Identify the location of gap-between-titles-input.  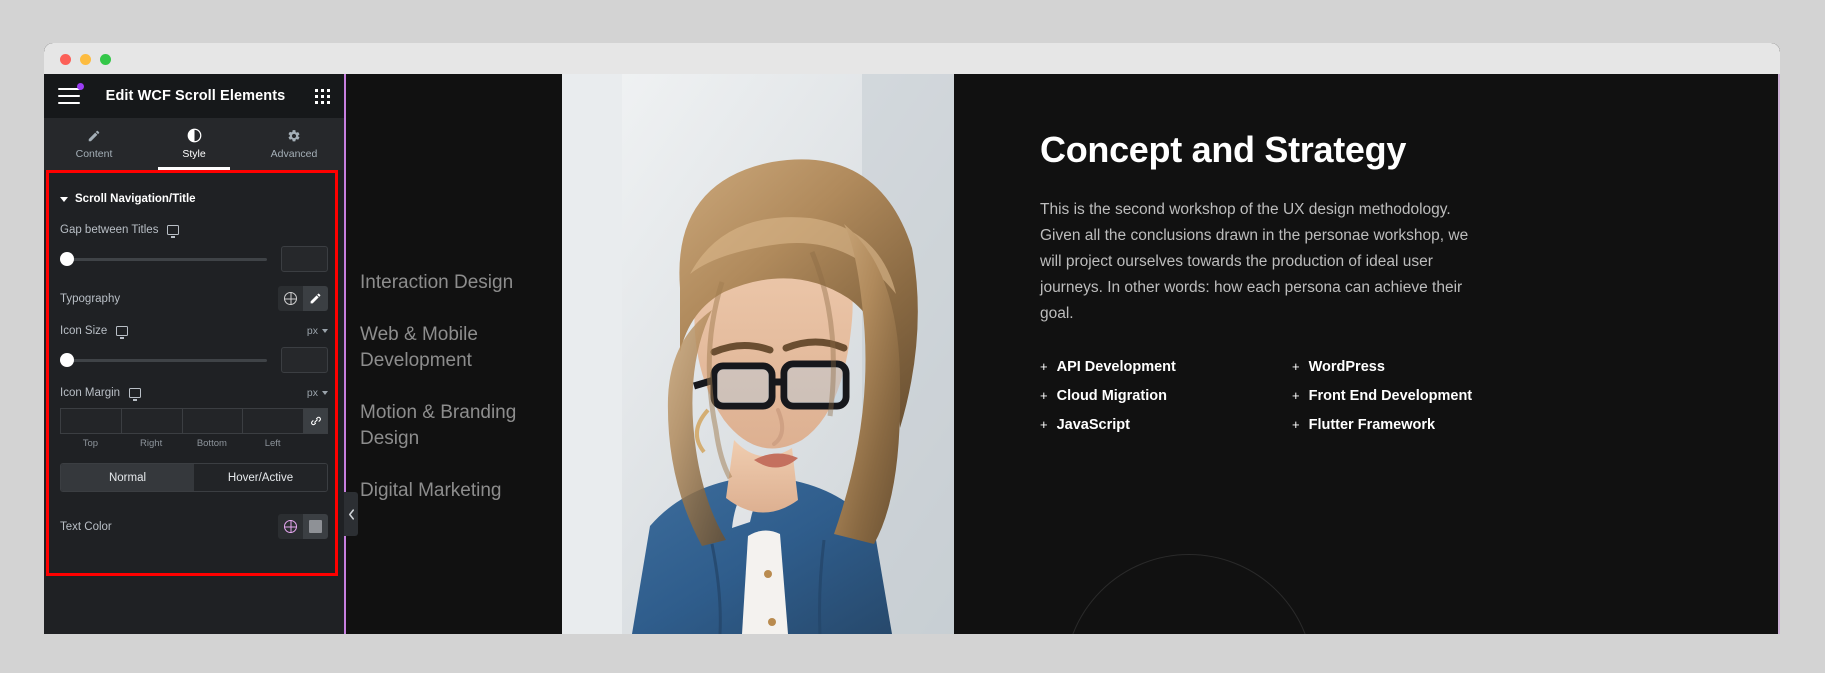
(304, 259).